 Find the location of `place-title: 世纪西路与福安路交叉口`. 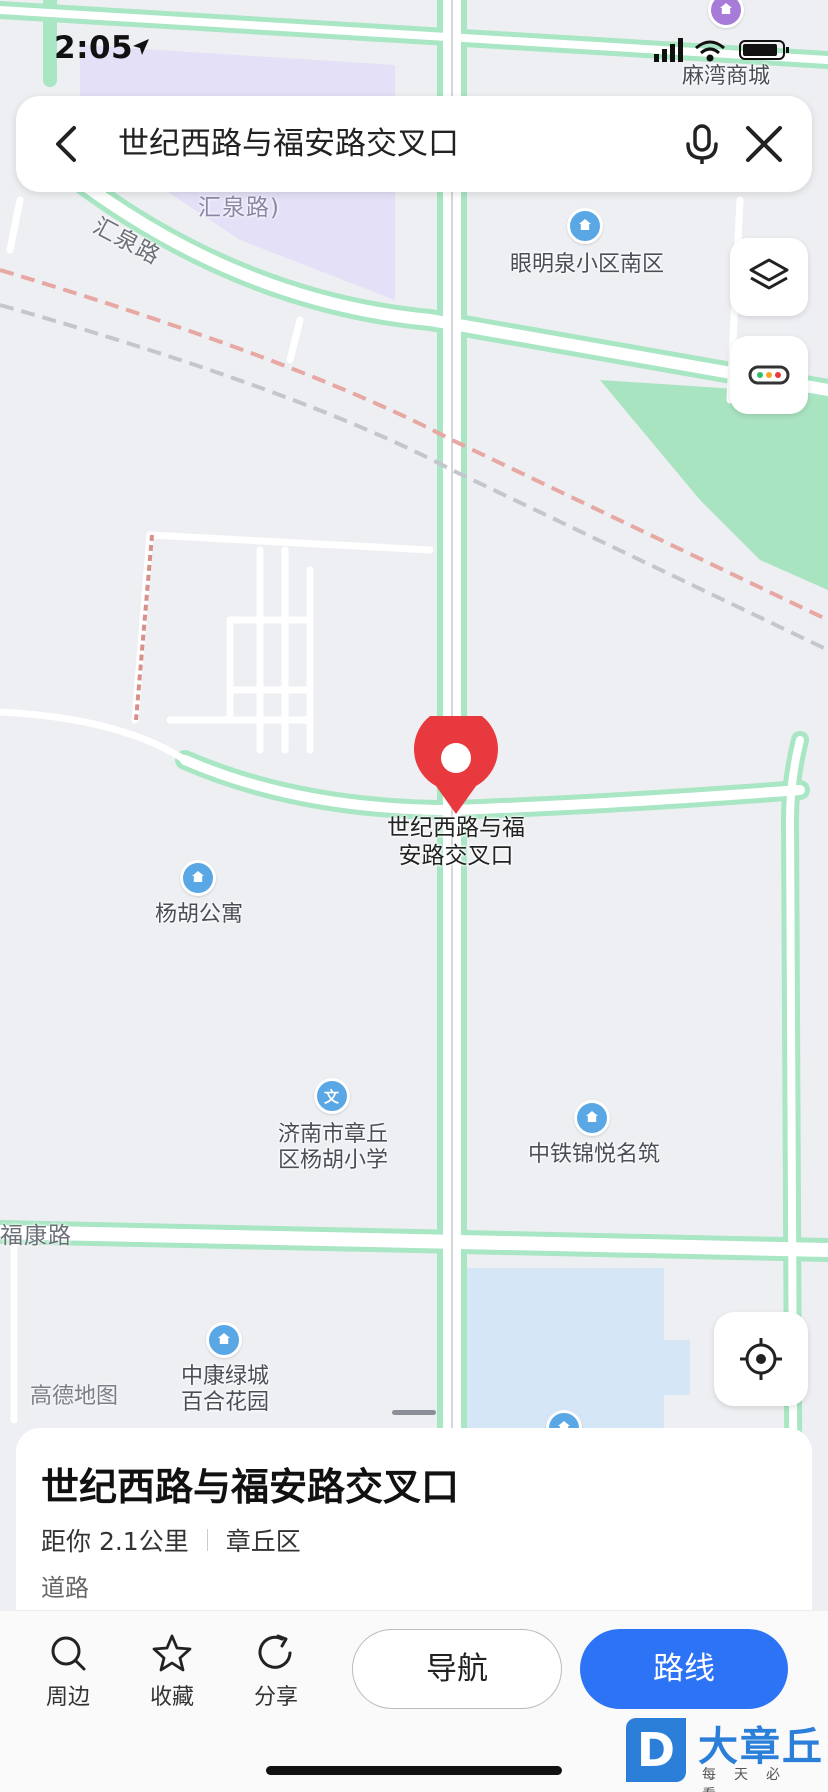

place-title: 世纪西路与福安路交叉口 is located at coordinates (250, 1487).